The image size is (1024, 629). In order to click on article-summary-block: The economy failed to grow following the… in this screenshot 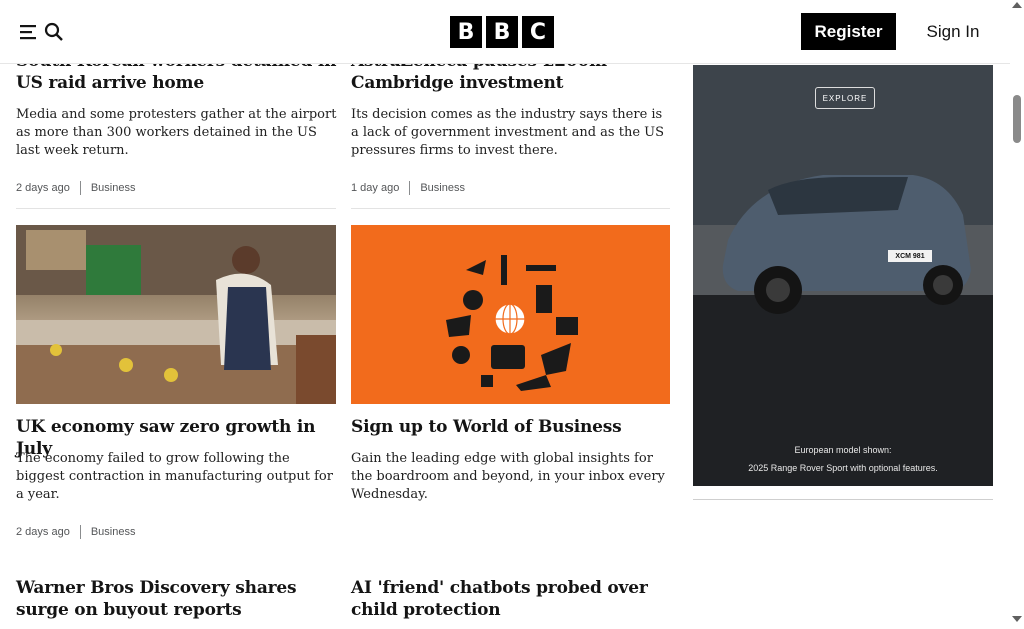, I will do `click(177, 477)`.